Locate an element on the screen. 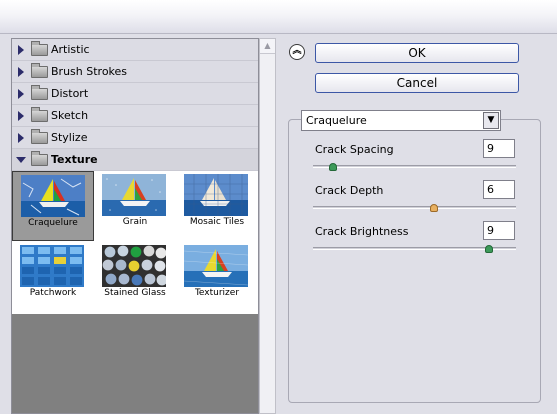 The image size is (557, 414). ok-button: OK is located at coordinates (417, 53).